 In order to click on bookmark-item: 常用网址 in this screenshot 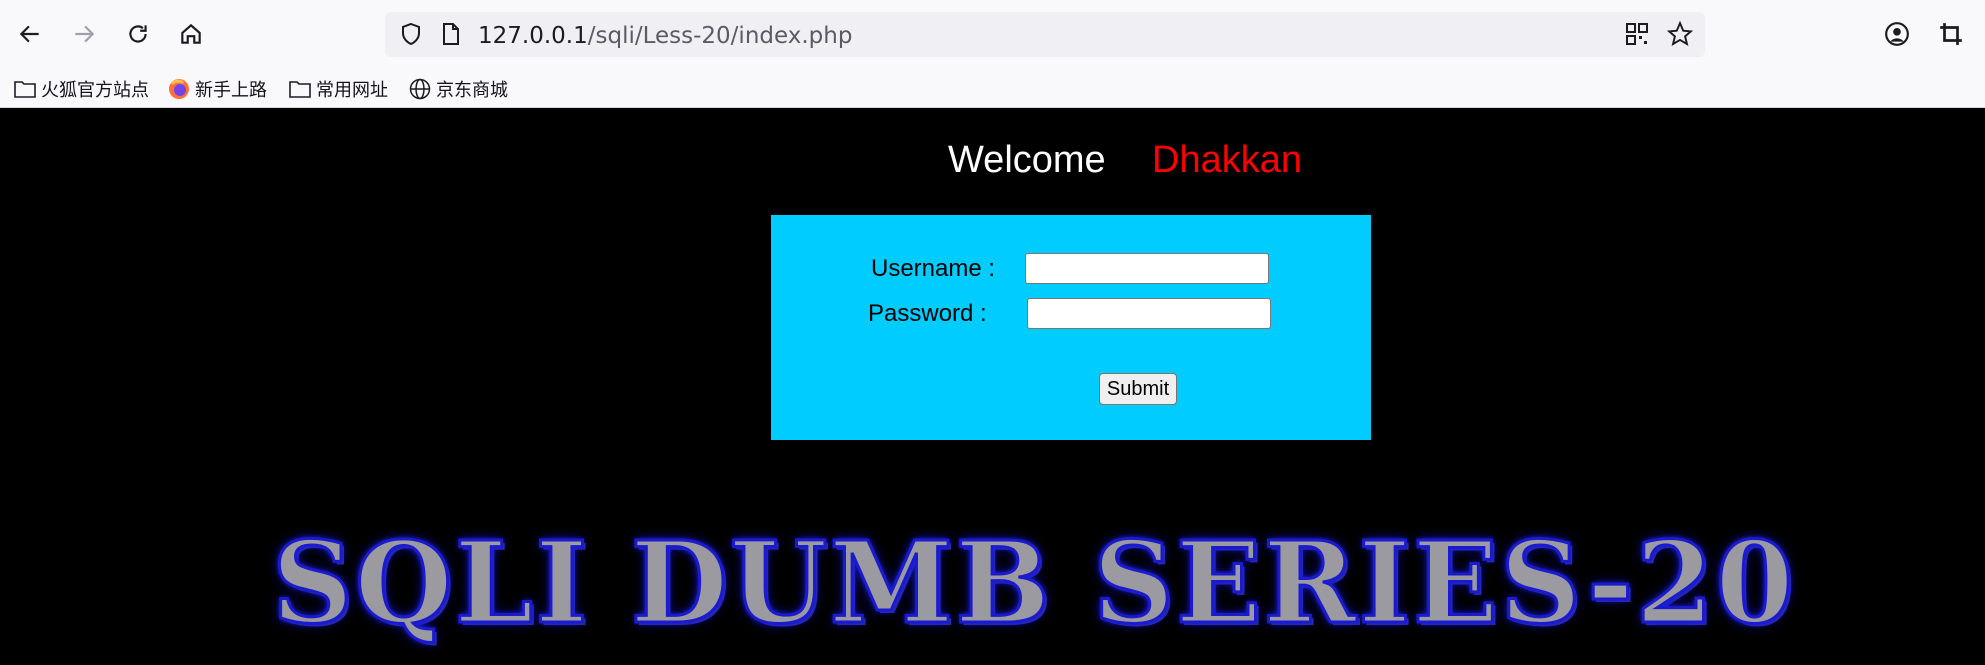, I will do `click(338, 89)`.